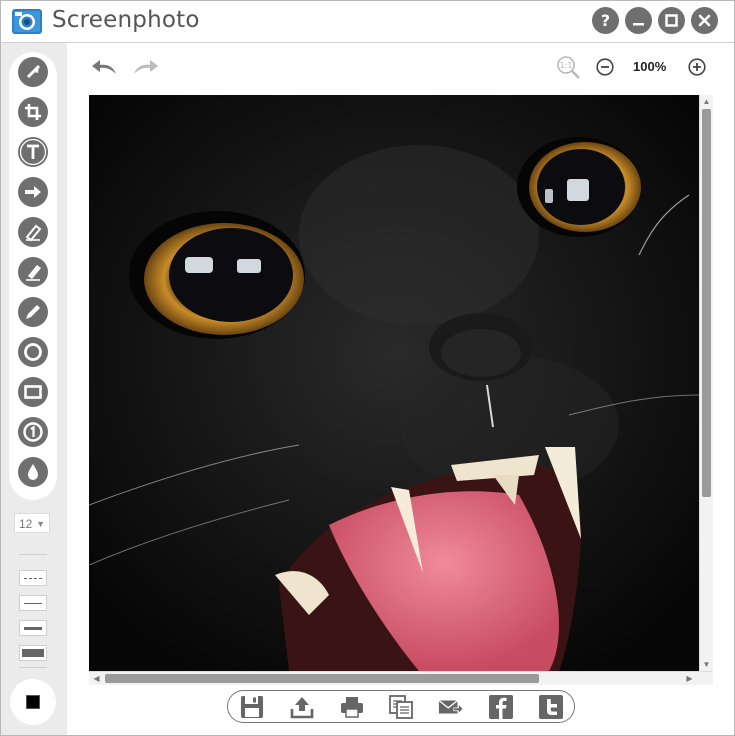 Image resolution: width=735 pixels, height=736 pixels. What do you see at coordinates (352, 707) in the screenshot?
I see `print-icon` at bounding box center [352, 707].